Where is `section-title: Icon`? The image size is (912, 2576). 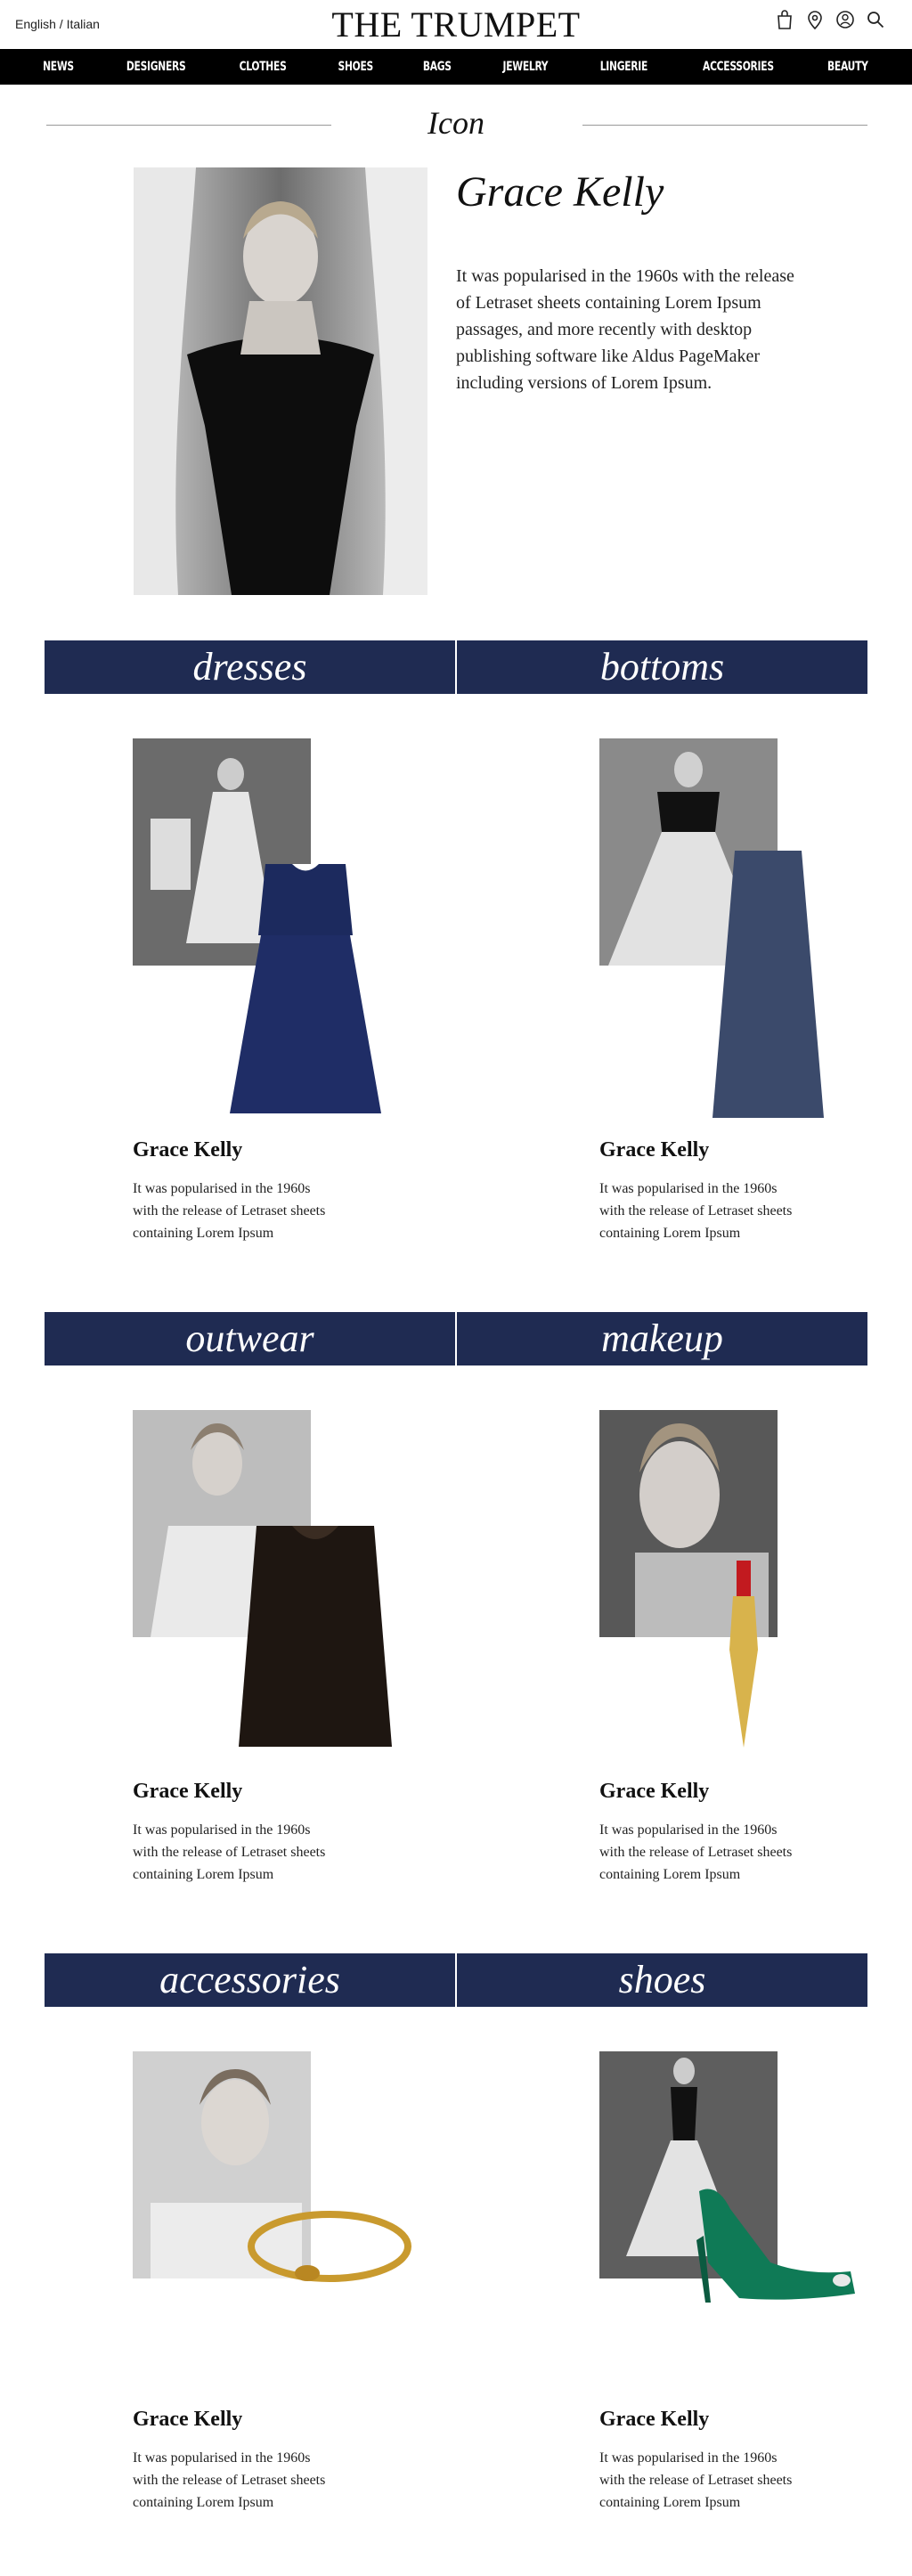 section-title: Icon is located at coordinates (456, 123).